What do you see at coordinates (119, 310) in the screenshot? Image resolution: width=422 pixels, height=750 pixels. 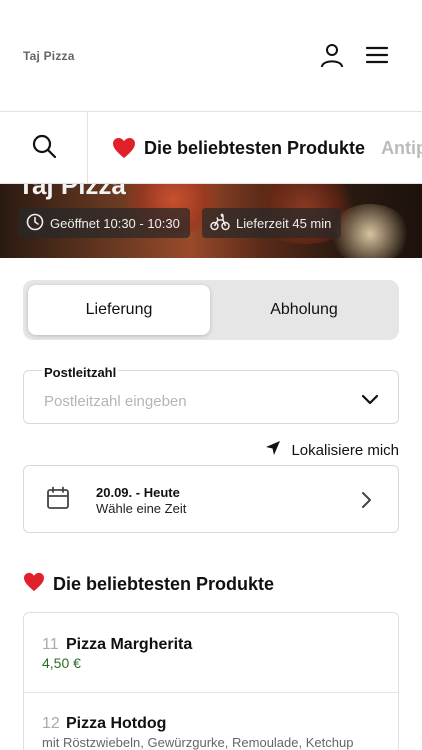 I see `delivery-option: Lieferung` at bounding box center [119, 310].